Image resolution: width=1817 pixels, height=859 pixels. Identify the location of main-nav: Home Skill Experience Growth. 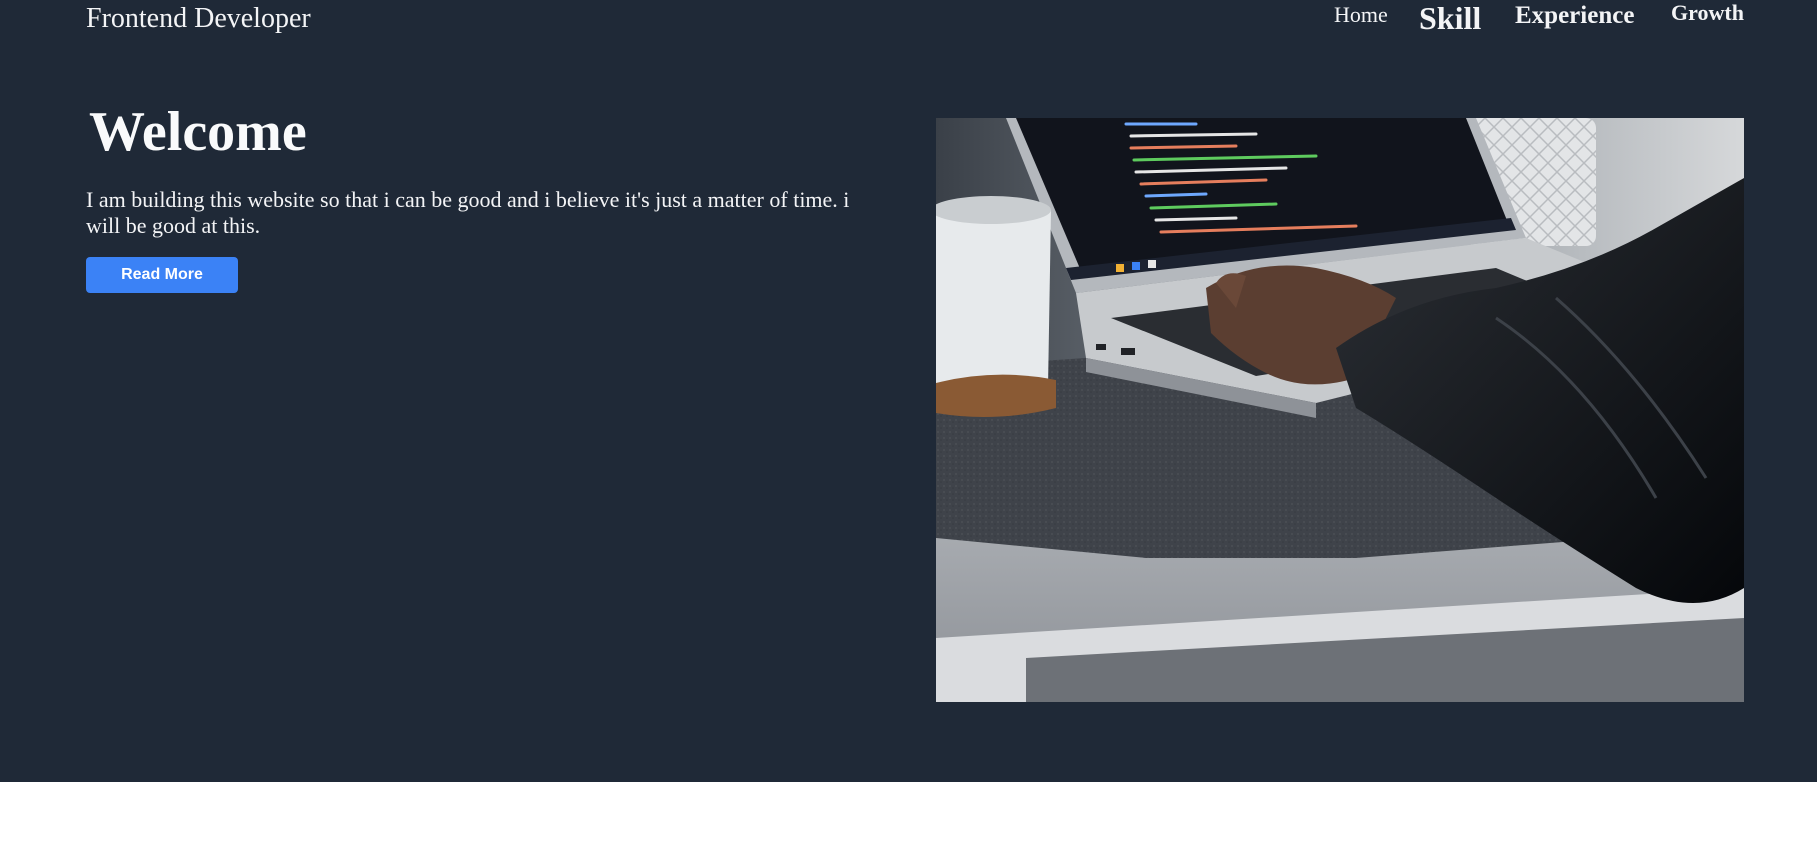
(908, 20).